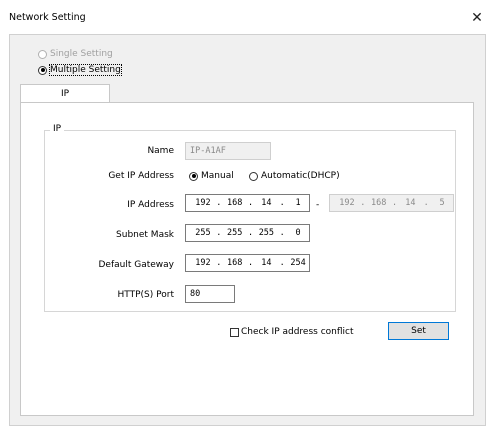 The height and width of the screenshot is (430, 493). Describe the element at coordinates (228, 151) in the screenshot. I see `name-field: IP-A1AF` at that location.